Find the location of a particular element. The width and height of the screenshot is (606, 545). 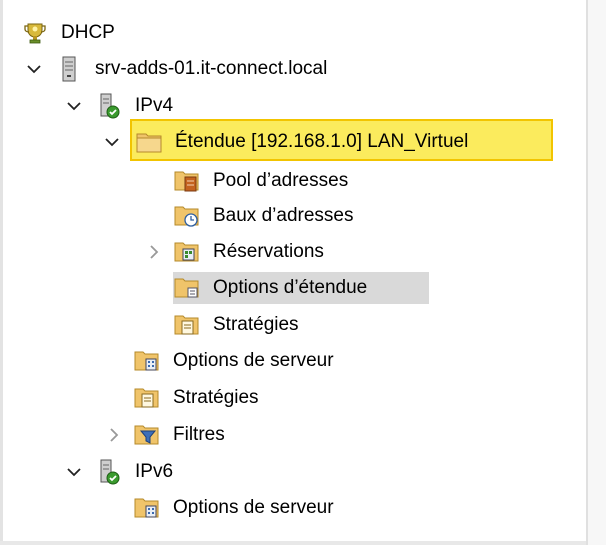

tree-label: IPv6 is located at coordinates (154, 471).